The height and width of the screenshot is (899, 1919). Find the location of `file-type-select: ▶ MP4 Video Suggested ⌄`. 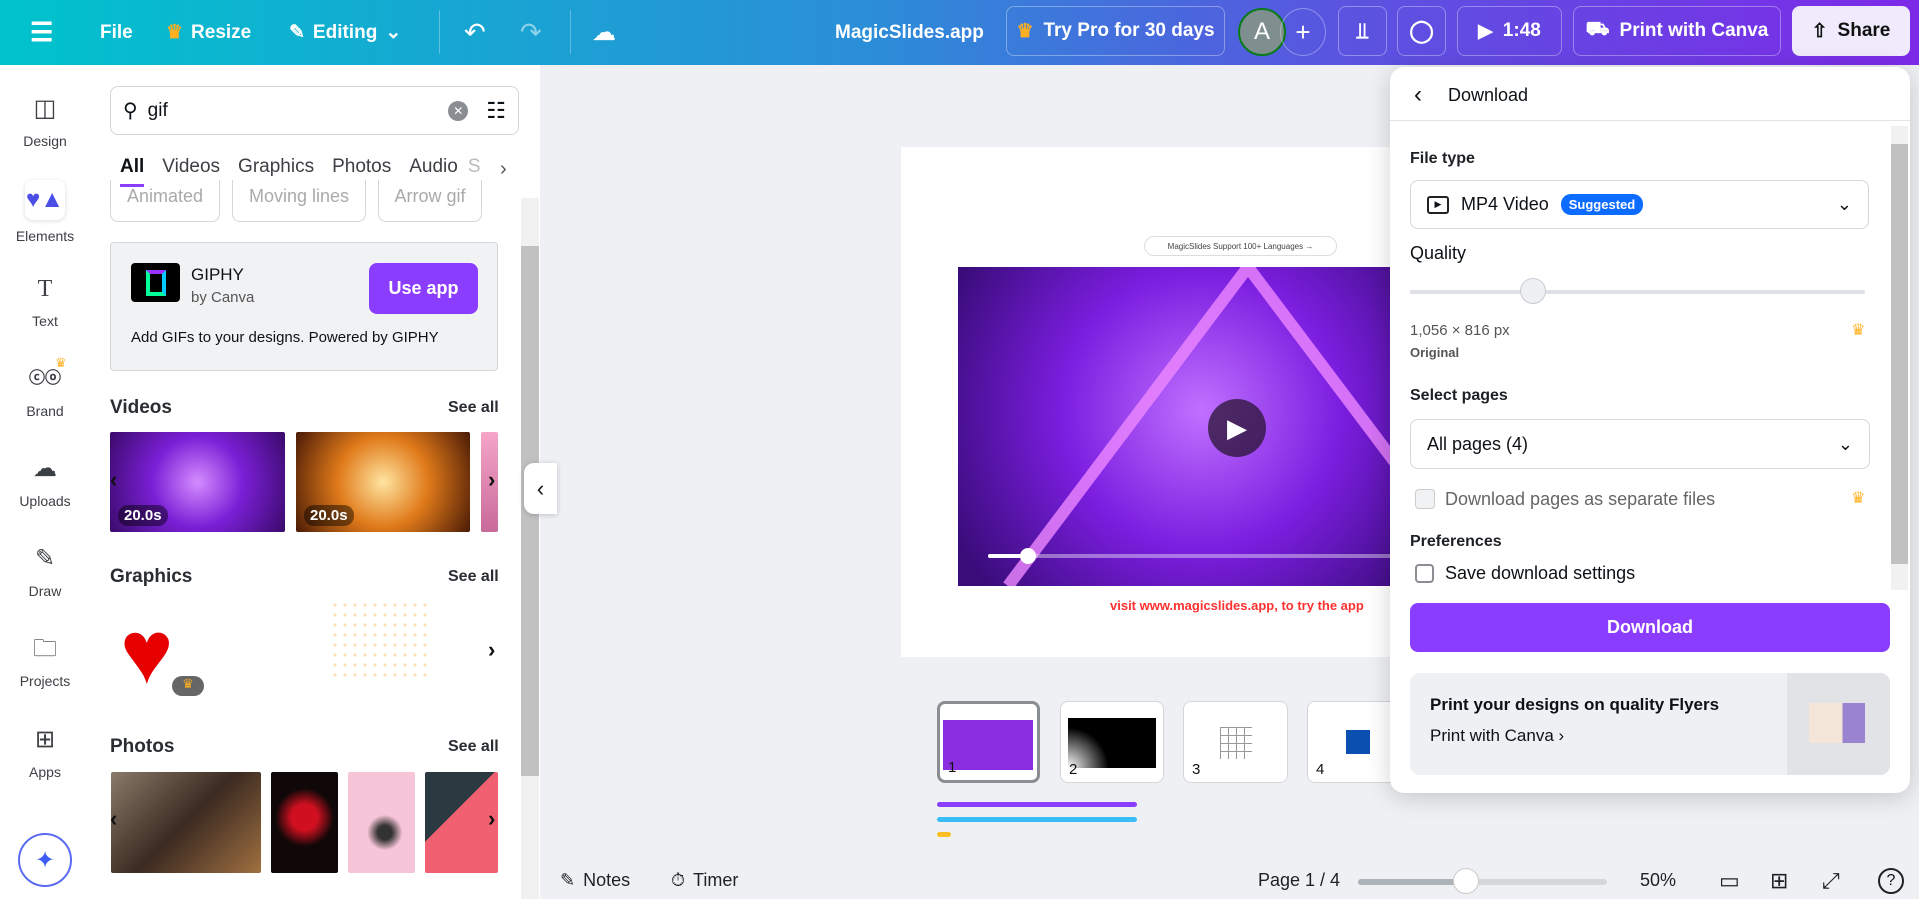

file-type-select: ▶ MP4 Video Suggested ⌄ is located at coordinates (1639, 204).